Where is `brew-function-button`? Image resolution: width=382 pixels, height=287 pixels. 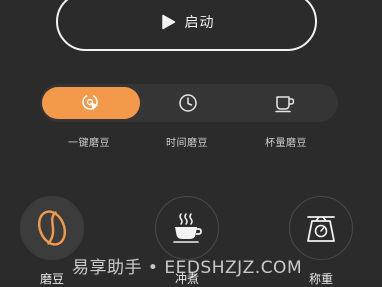
brew-function-button is located at coordinates (187, 228).